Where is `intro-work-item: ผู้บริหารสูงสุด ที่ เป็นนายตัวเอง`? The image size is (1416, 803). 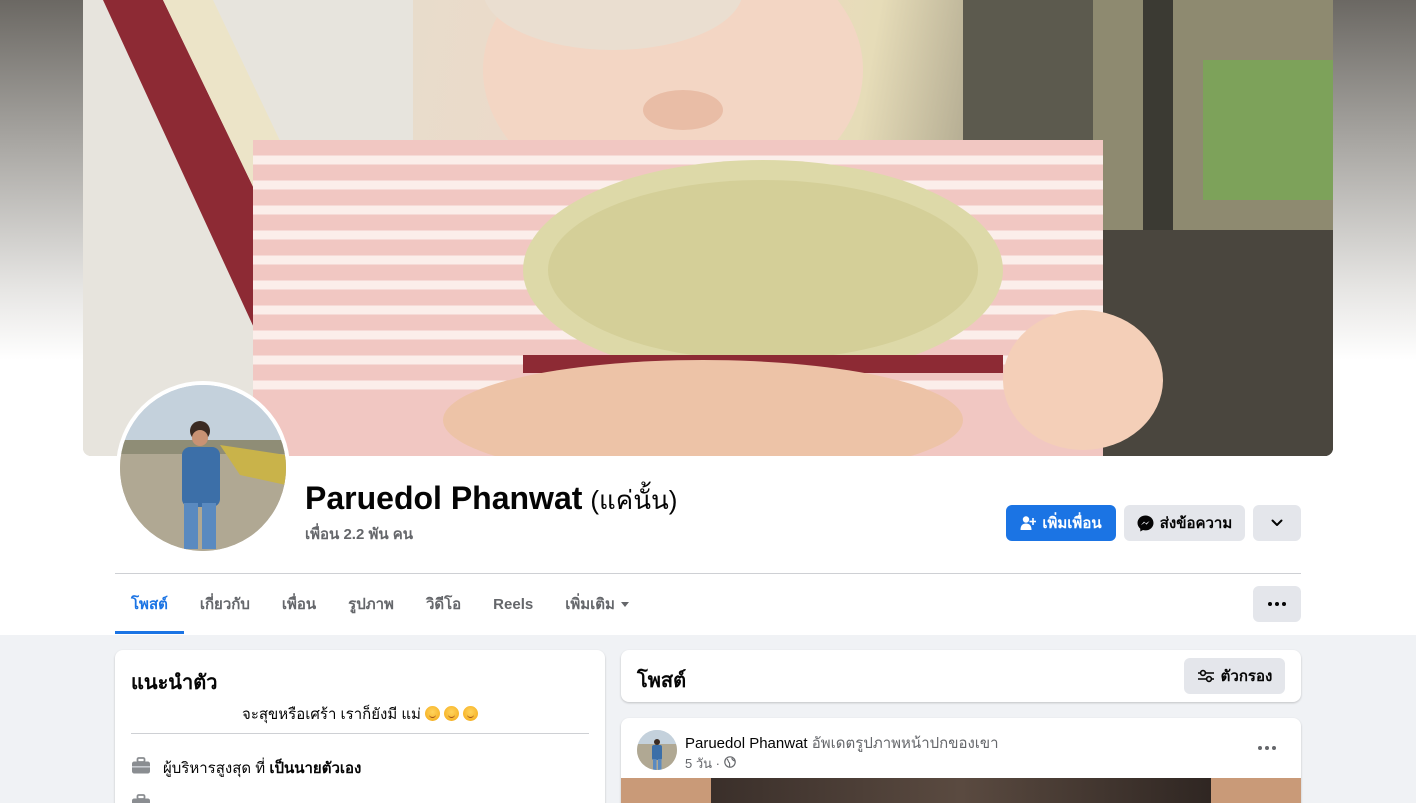
intro-work-item: ผู้บริหารสูงสุด ที่ เป็นนายตัวเอง is located at coordinates (246, 768).